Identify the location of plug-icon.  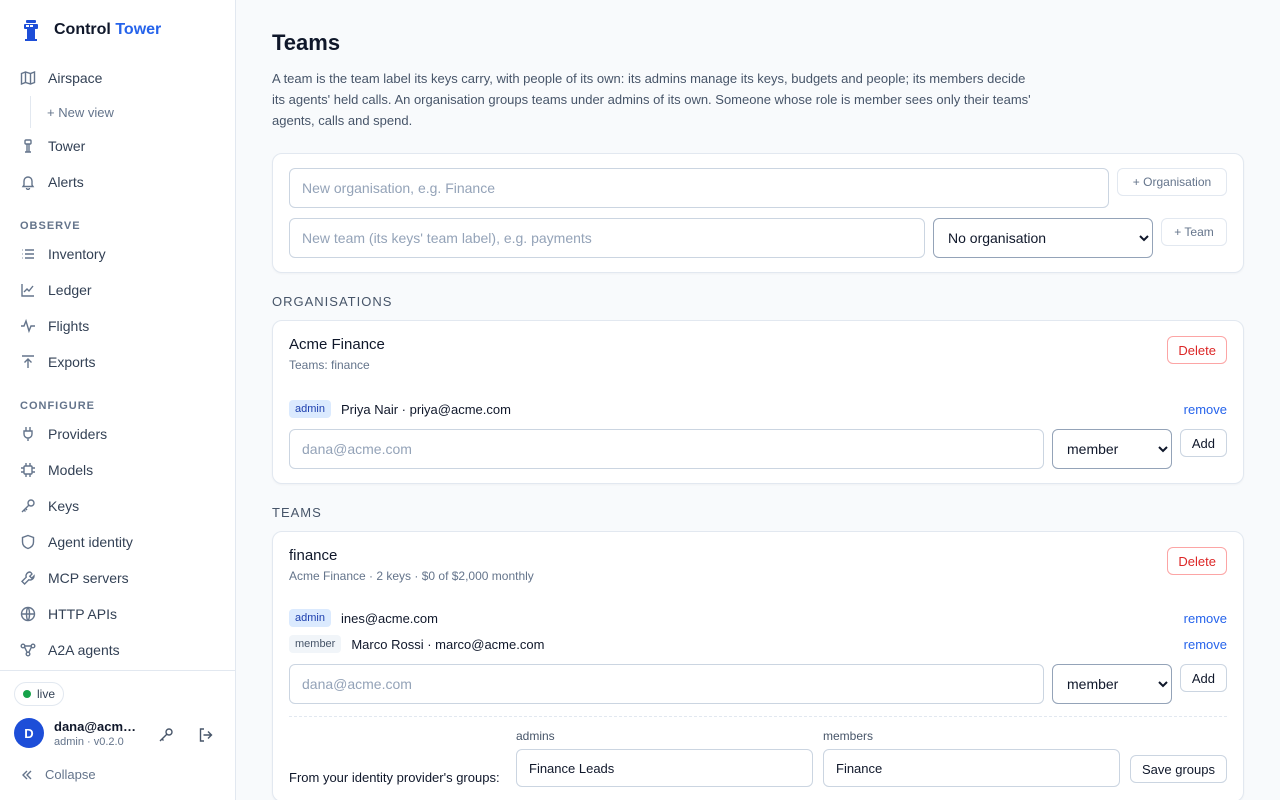
(28, 434).